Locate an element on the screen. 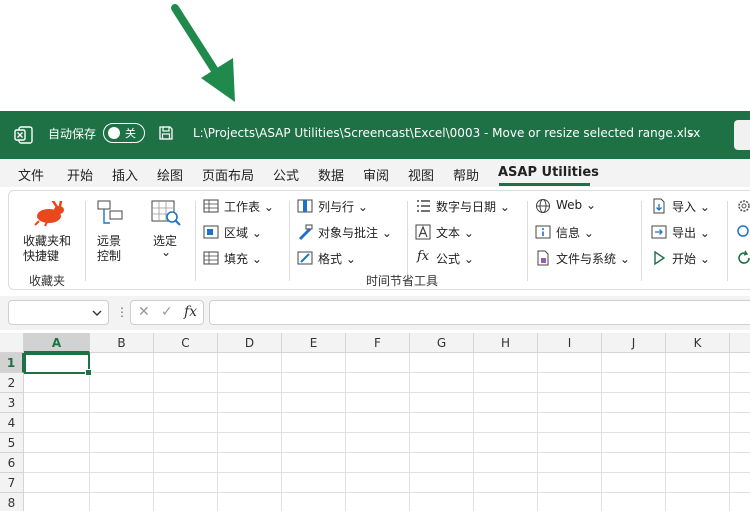 The image size is (750, 511). name-box is located at coordinates (58, 312).